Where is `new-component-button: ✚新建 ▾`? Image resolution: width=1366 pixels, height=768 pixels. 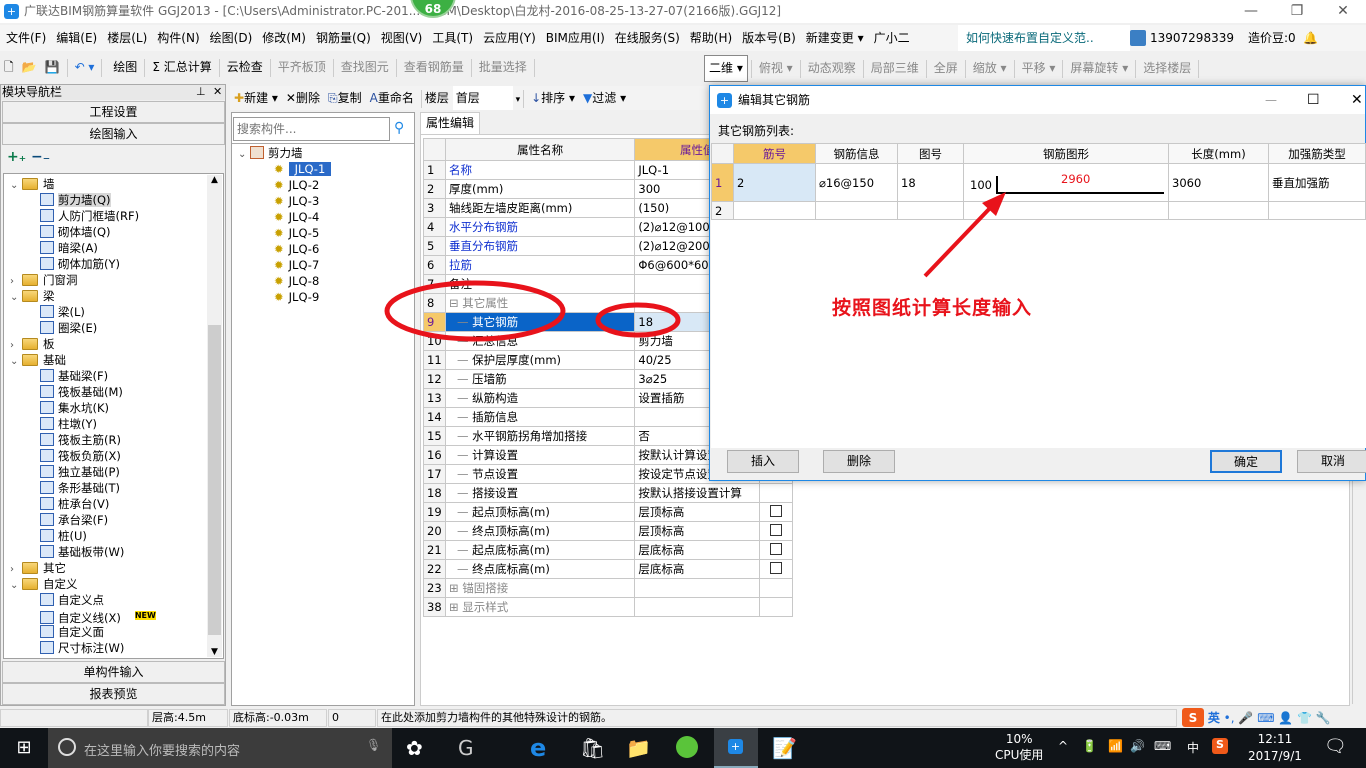 new-component-button: ✚新建 ▾ is located at coordinates (256, 98).